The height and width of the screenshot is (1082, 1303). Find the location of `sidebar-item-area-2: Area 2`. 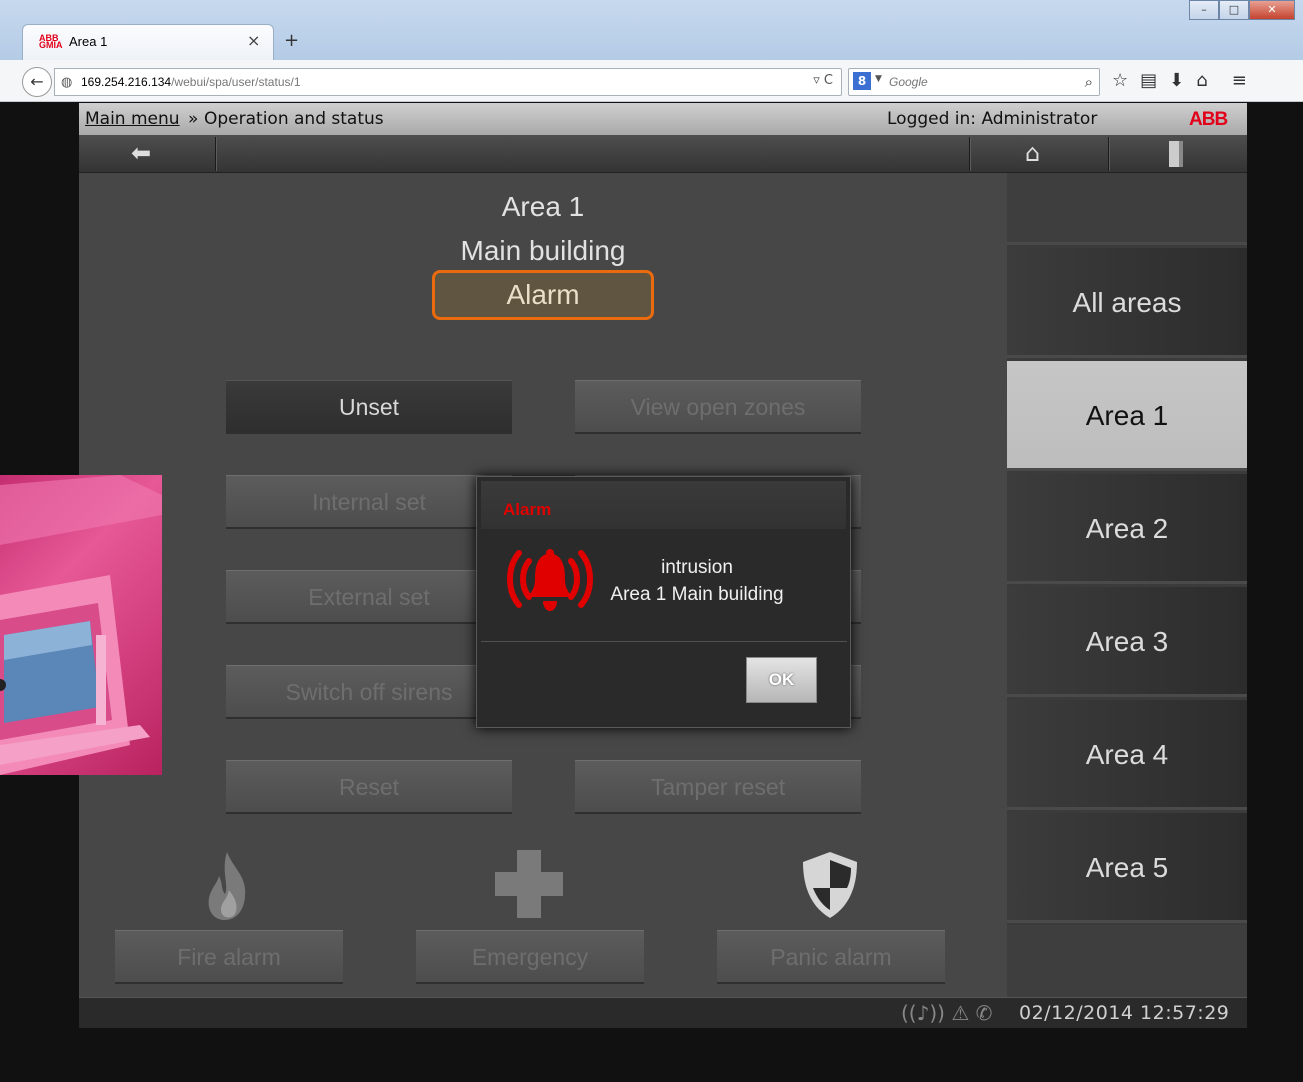

sidebar-item-area-2: Area 2 is located at coordinates (1127, 529).